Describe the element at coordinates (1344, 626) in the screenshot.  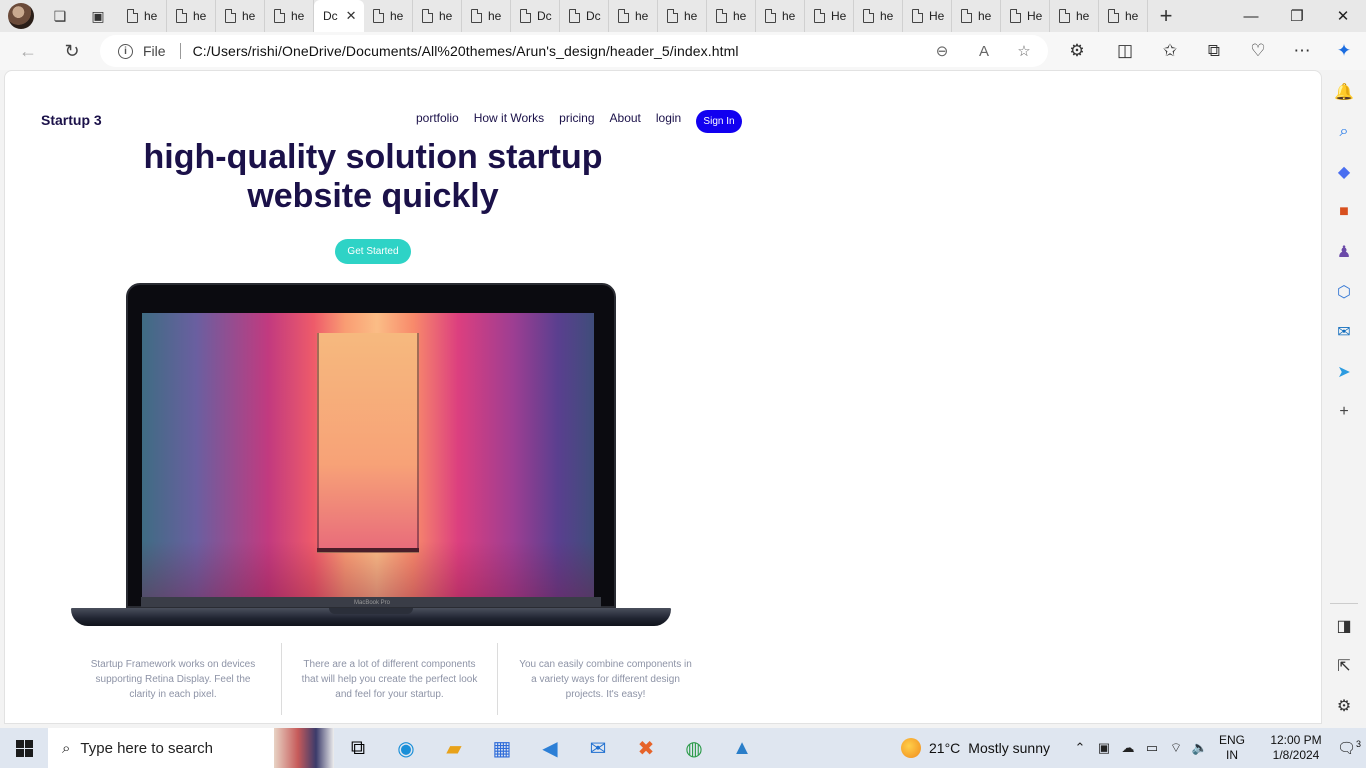
I see `hide-sidebar-icon: ◨` at that location.